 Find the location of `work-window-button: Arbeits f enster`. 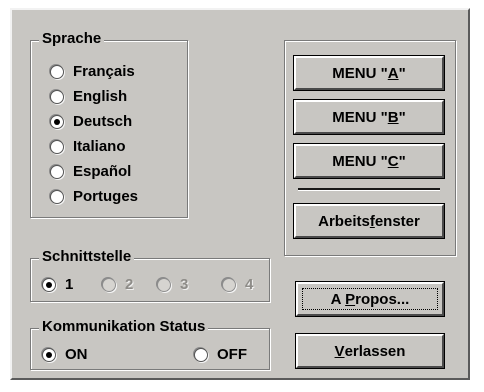

work-window-button: Arbeits f enster is located at coordinates (369, 221).